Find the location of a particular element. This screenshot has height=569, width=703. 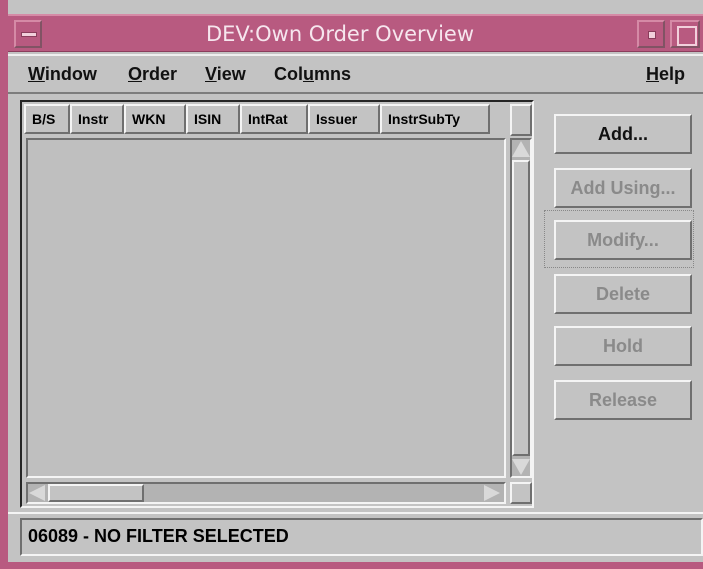

minimize-icon is located at coordinates (652, 35).